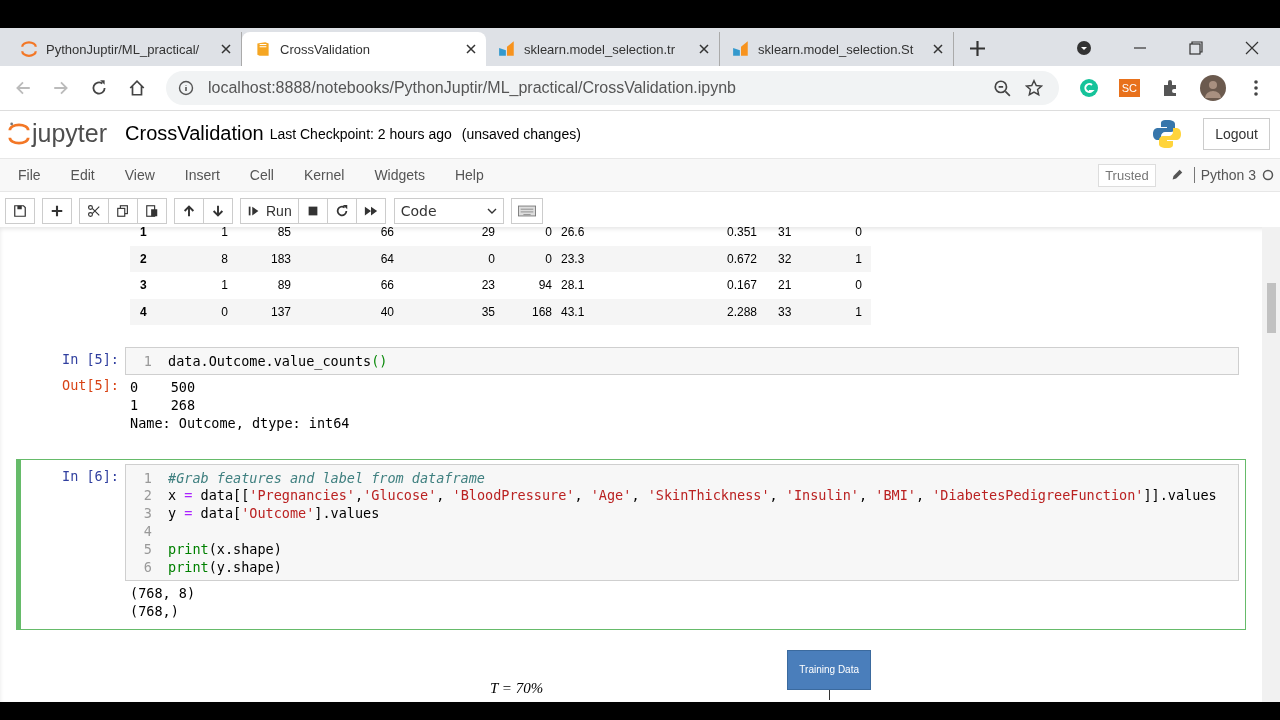 The image size is (1280, 720). Describe the element at coordinates (491, 210) in the screenshot. I see `caret-icon` at that location.